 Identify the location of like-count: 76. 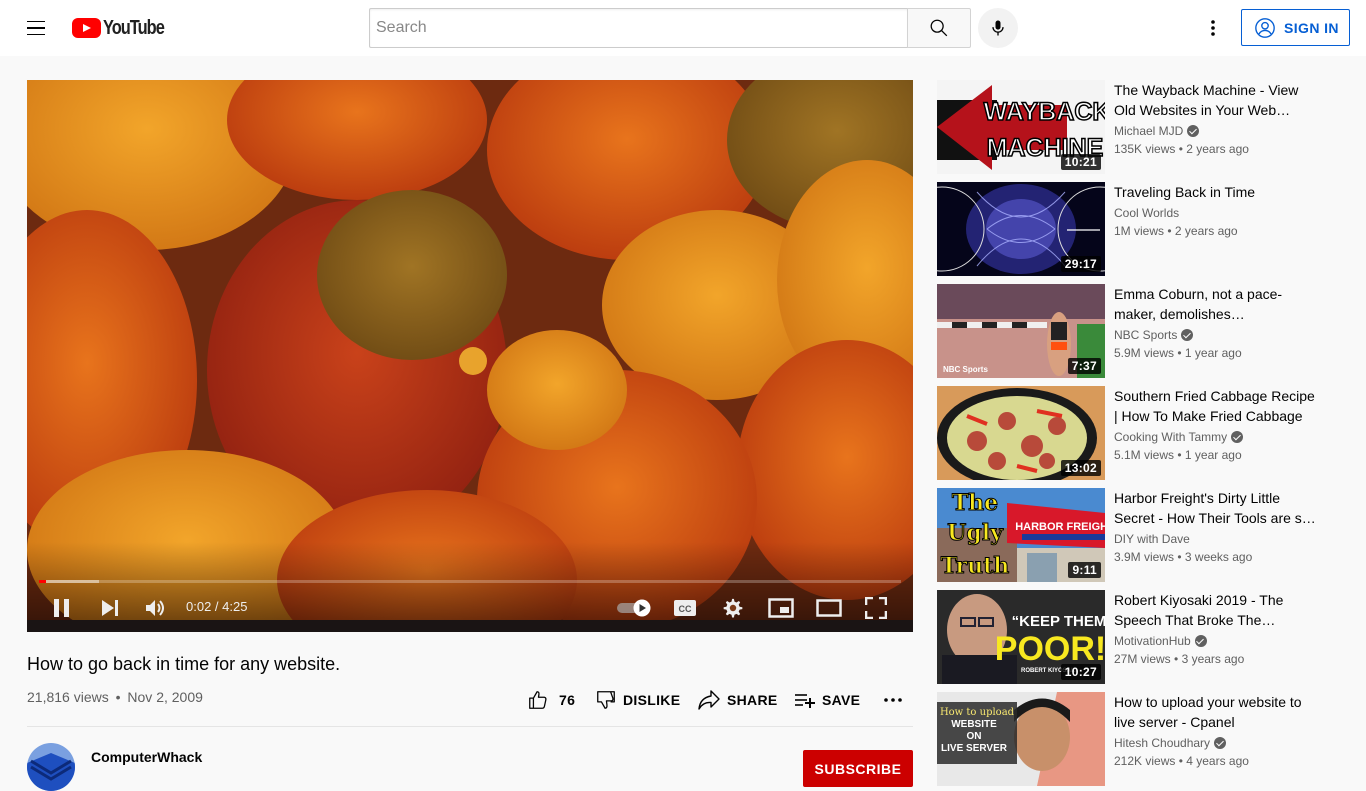
(567, 700).